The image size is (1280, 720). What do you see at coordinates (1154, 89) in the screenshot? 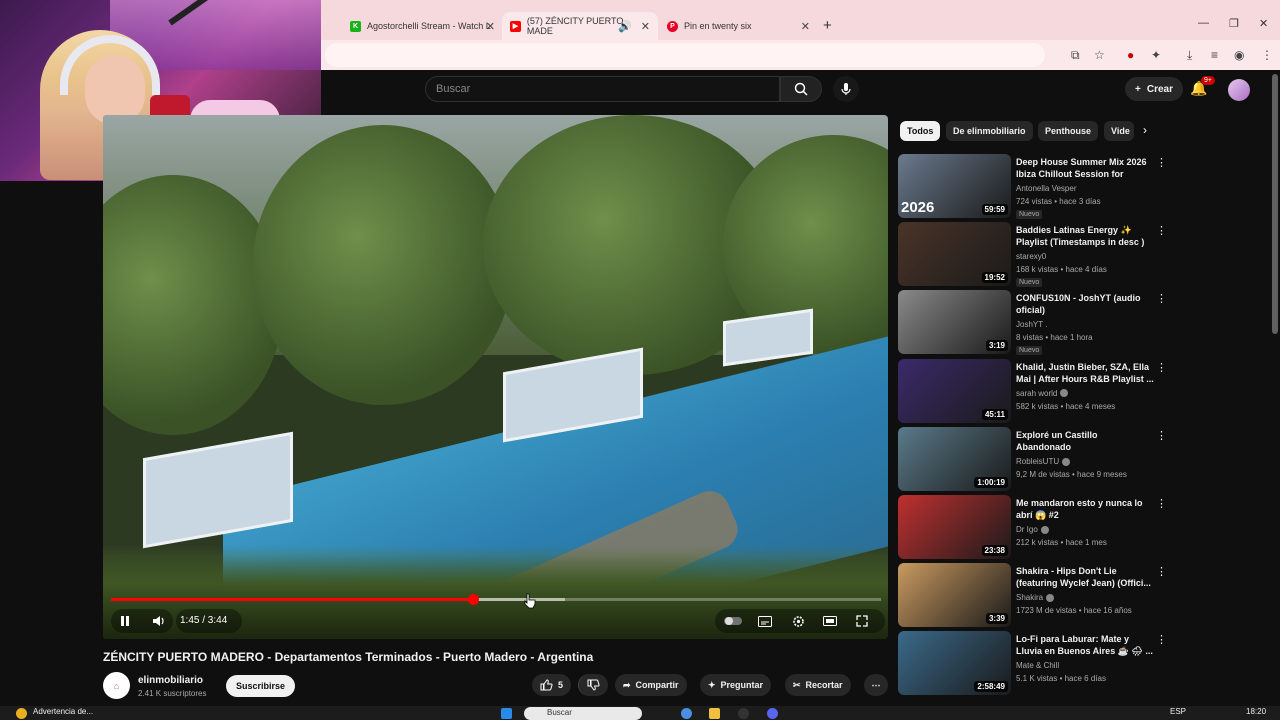
I see `create-button: + Crear` at bounding box center [1154, 89].